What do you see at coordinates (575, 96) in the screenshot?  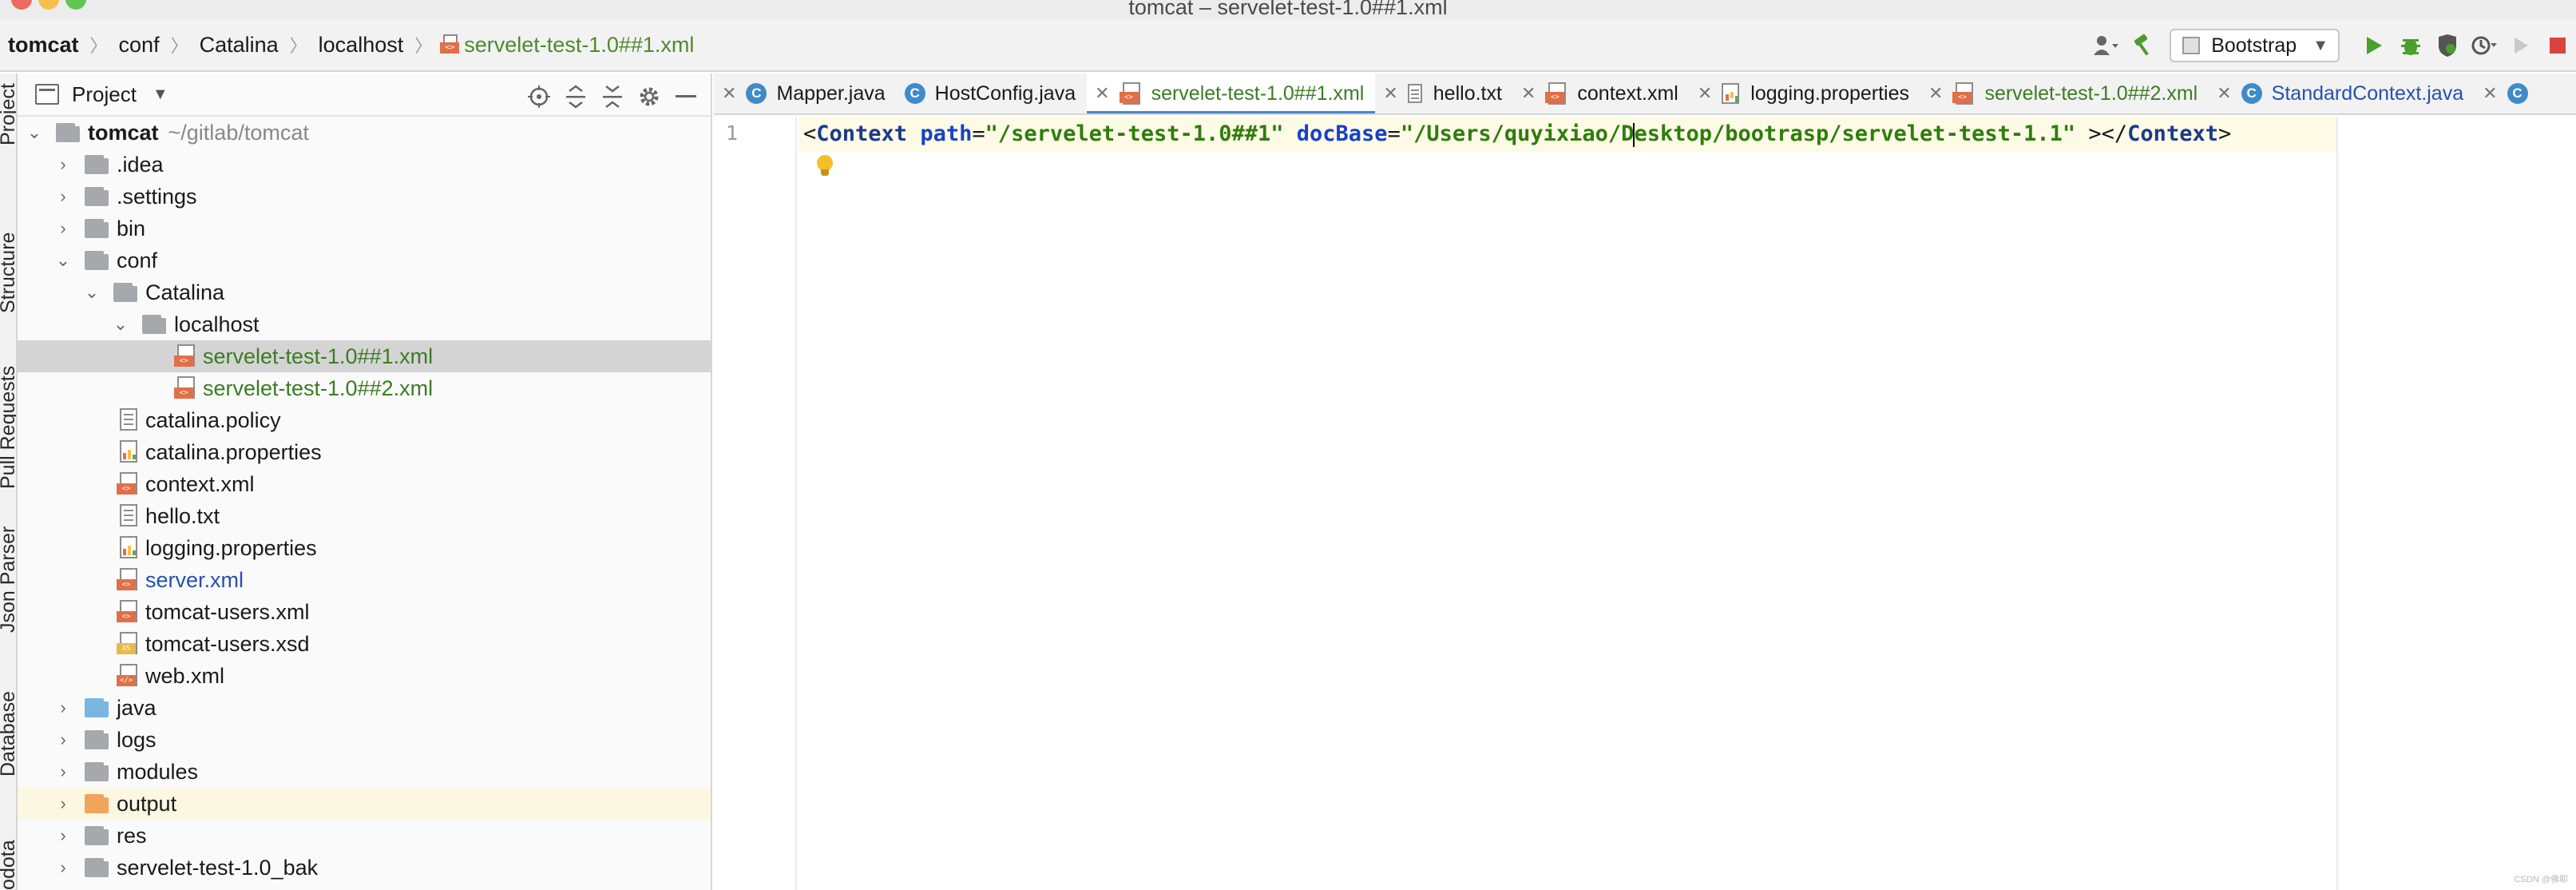 I see `expand-all-icon` at bounding box center [575, 96].